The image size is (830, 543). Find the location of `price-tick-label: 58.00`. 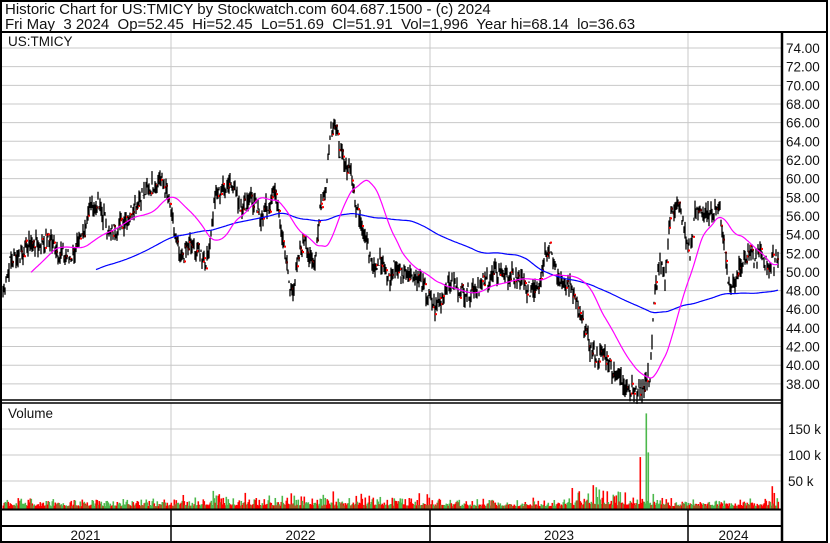

price-tick-label: 58.00 is located at coordinates (803, 197).